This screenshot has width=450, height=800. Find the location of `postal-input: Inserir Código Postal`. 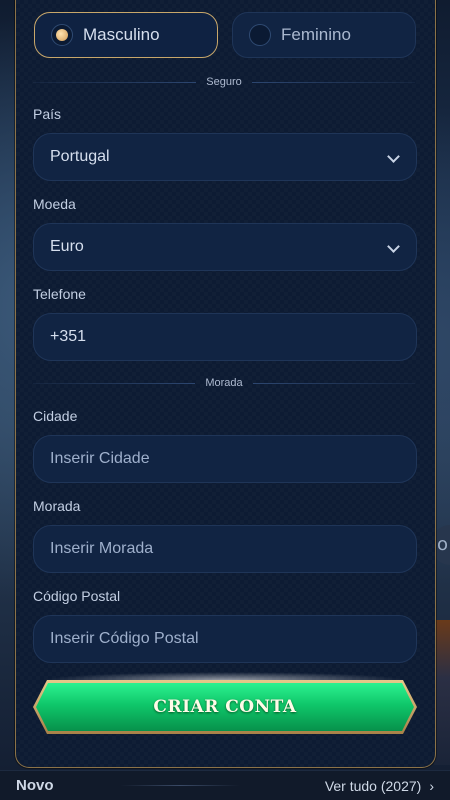

postal-input: Inserir Código Postal is located at coordinates (225, 639).